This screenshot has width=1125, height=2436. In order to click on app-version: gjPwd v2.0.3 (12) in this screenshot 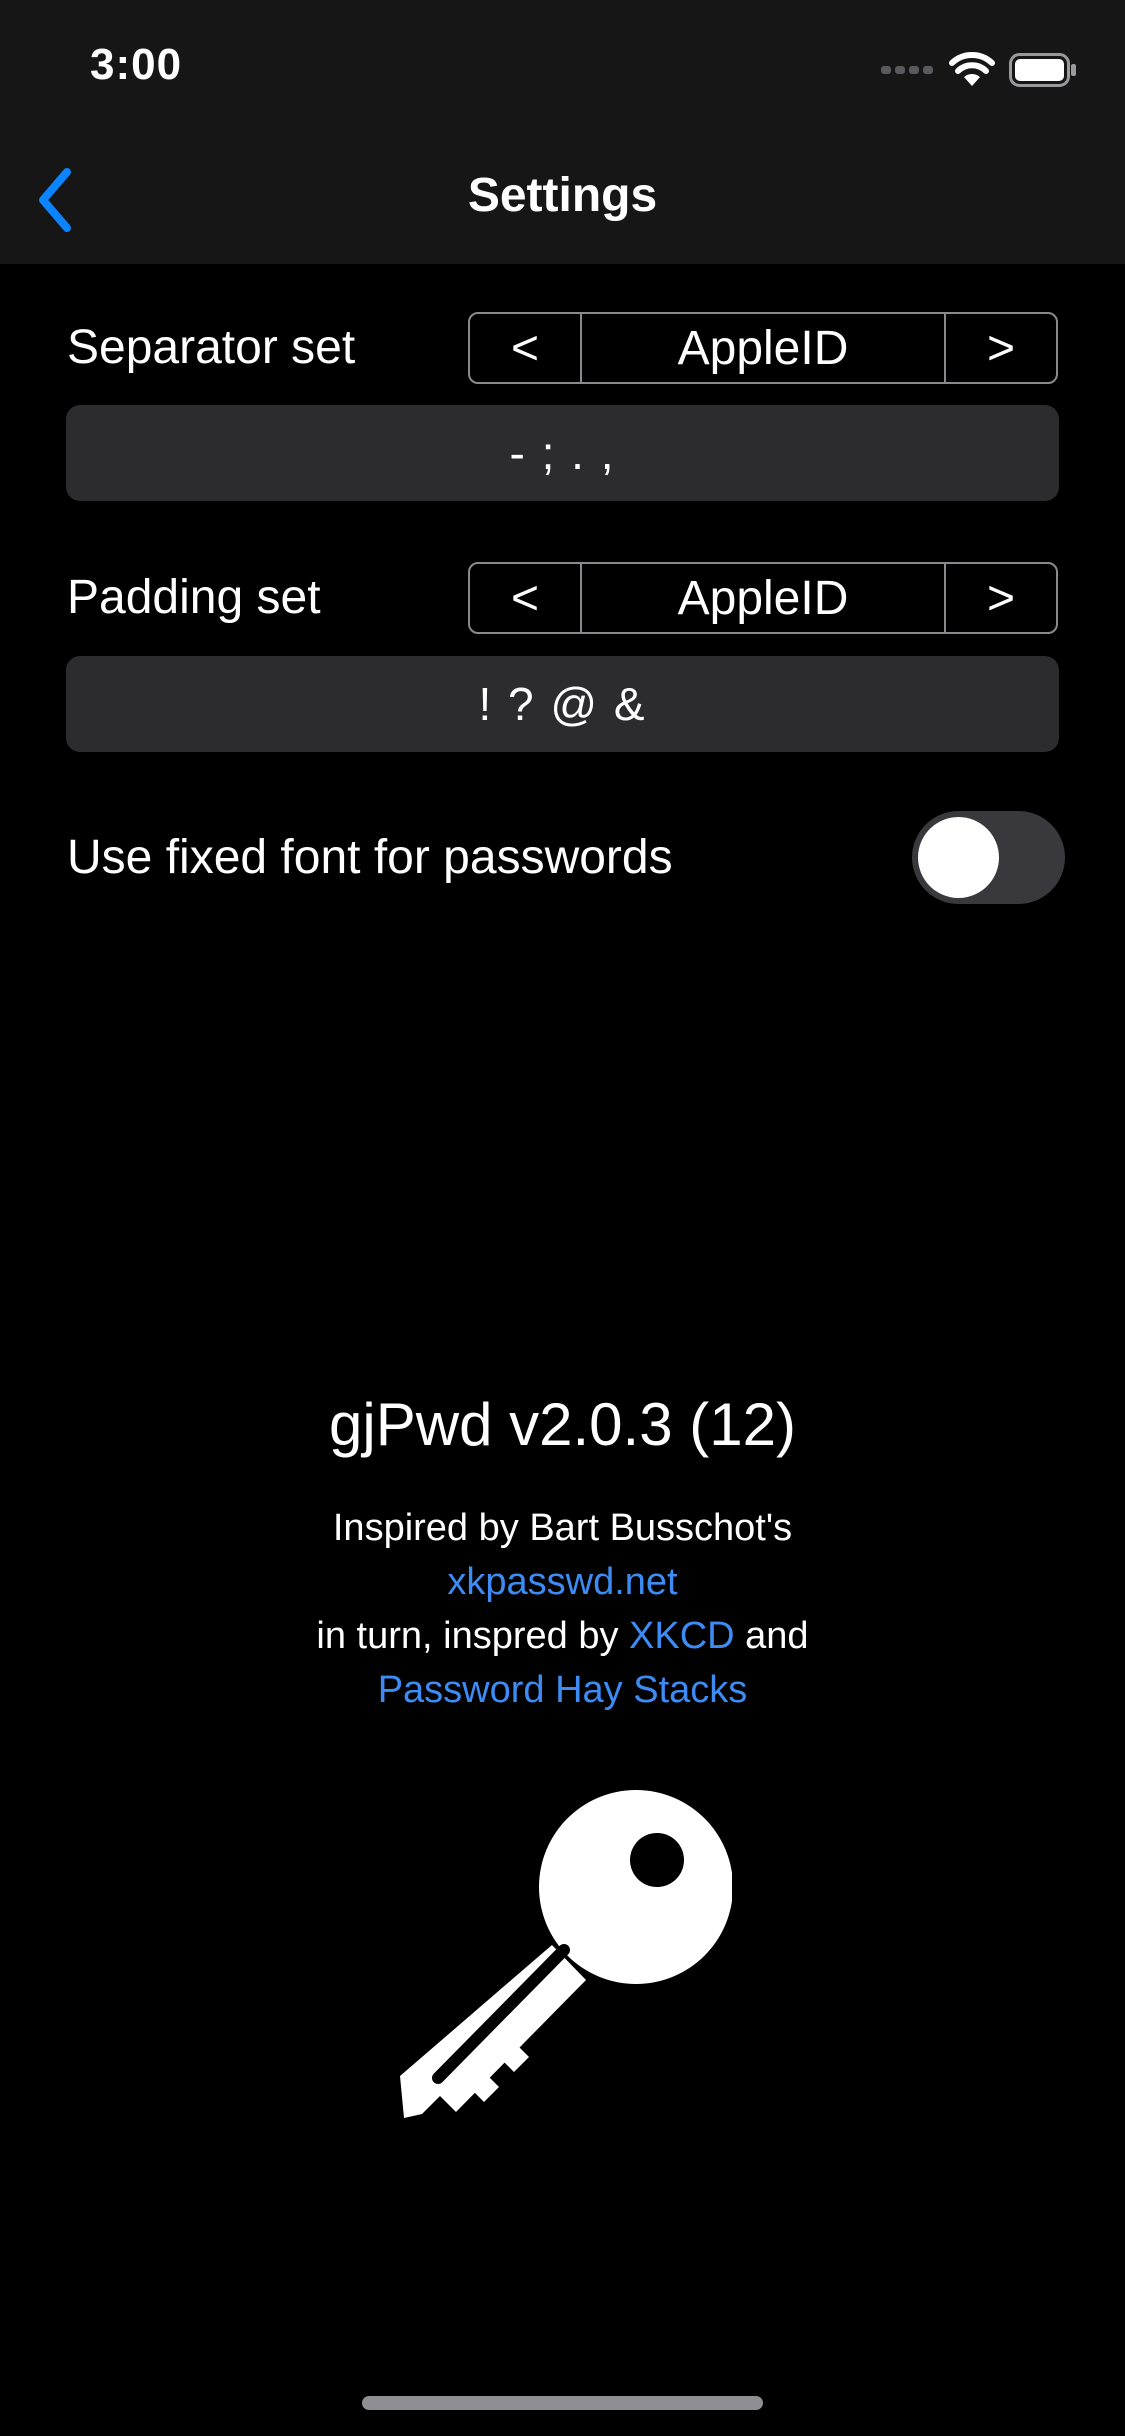, I will do `click(562, 1424)`.